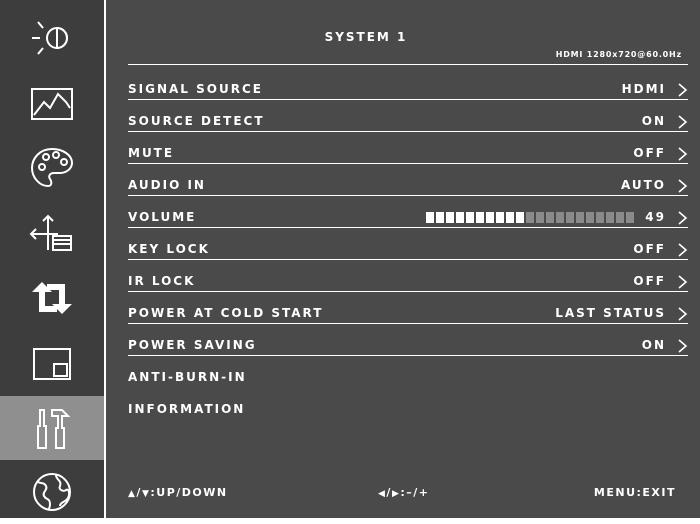  I want to click on picture-icon, so click(52, 104).